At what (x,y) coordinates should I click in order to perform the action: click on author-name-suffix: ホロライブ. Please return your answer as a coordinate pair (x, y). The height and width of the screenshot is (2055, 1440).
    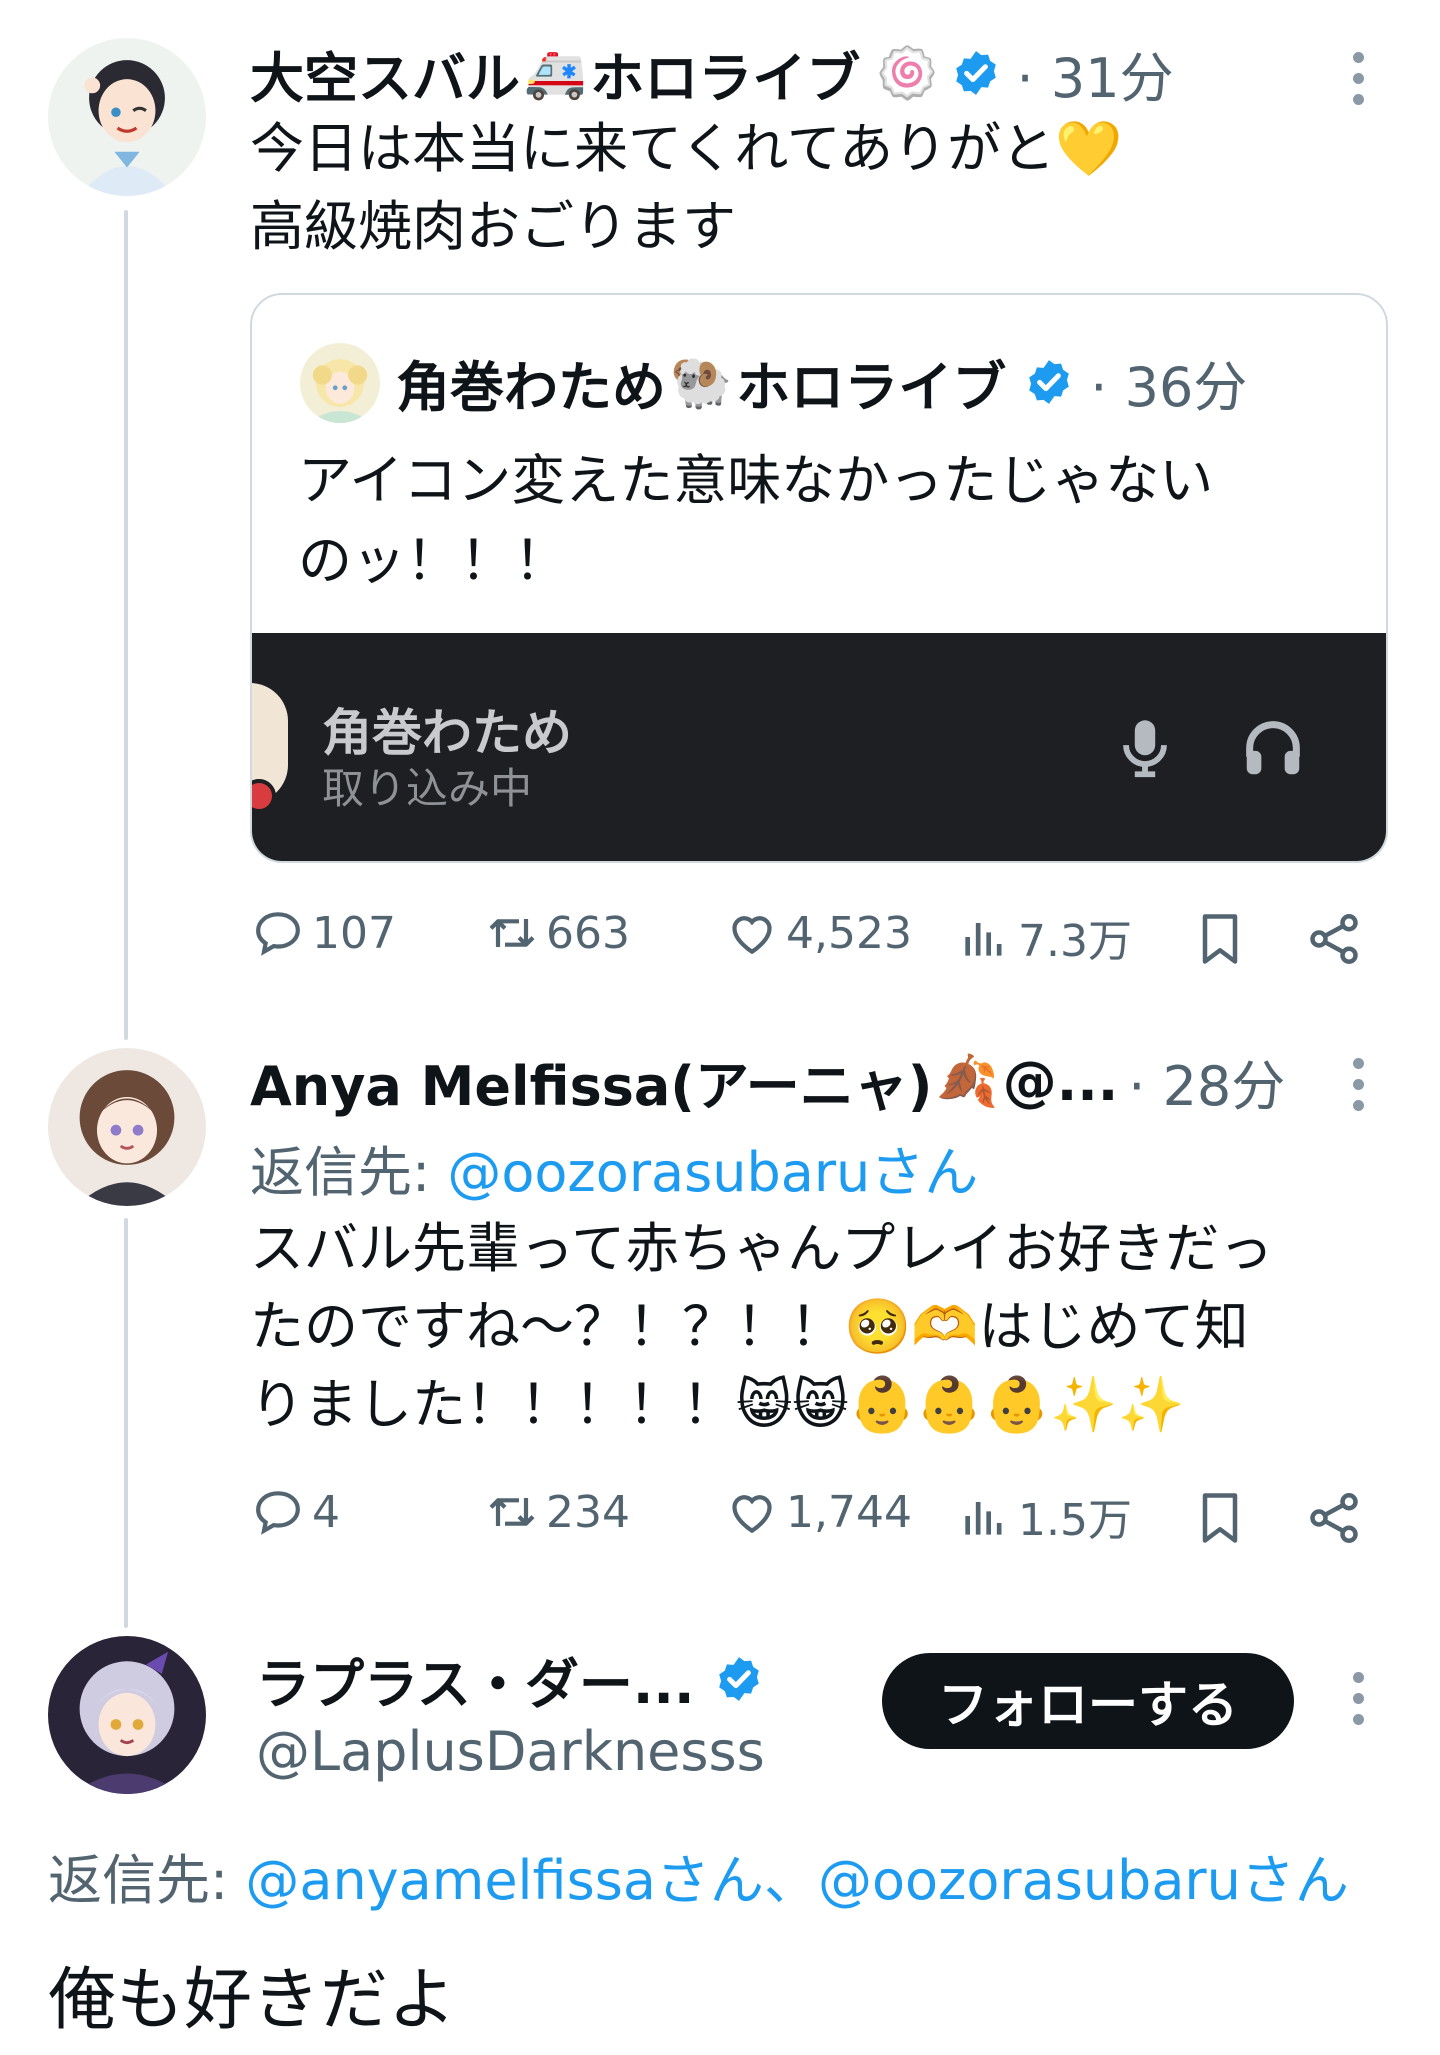
    Looking at the image, I should click on (725, 73).